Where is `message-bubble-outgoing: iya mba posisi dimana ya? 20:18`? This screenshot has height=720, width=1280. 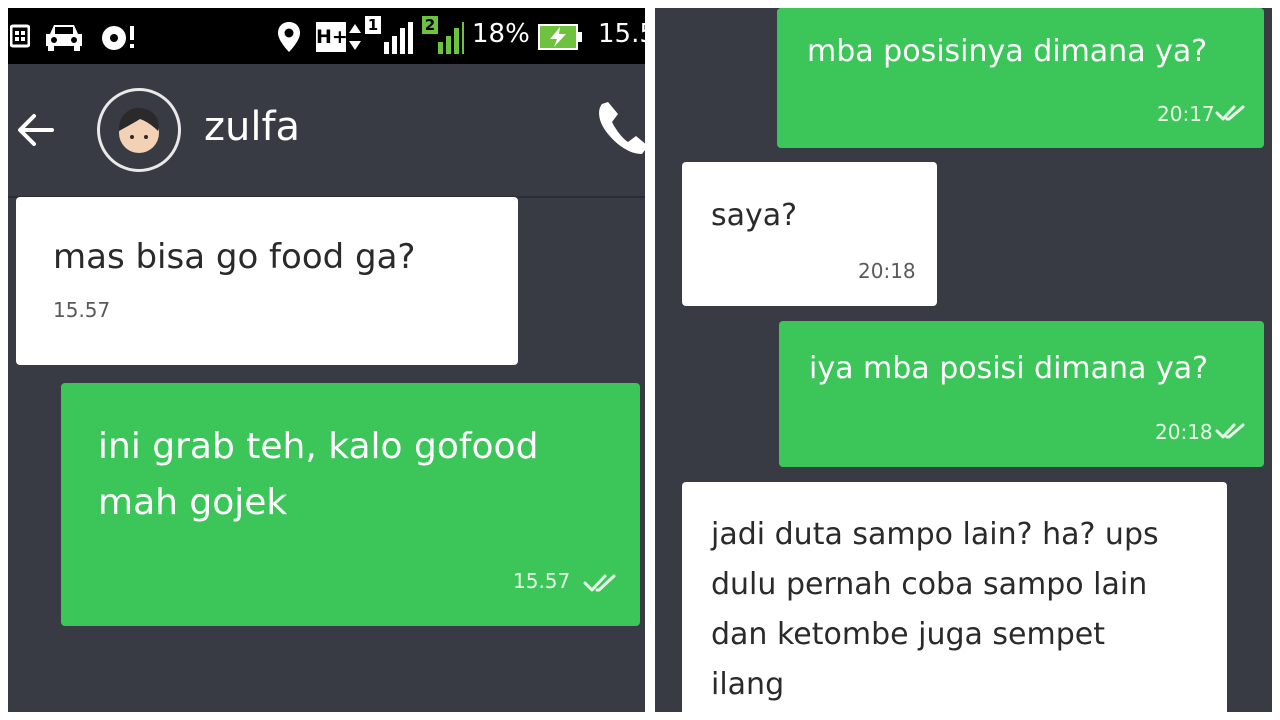
message-bubble-outgoing: iya mba posisi dimana ya? 20:18 is located at coordinates (1021, 394).